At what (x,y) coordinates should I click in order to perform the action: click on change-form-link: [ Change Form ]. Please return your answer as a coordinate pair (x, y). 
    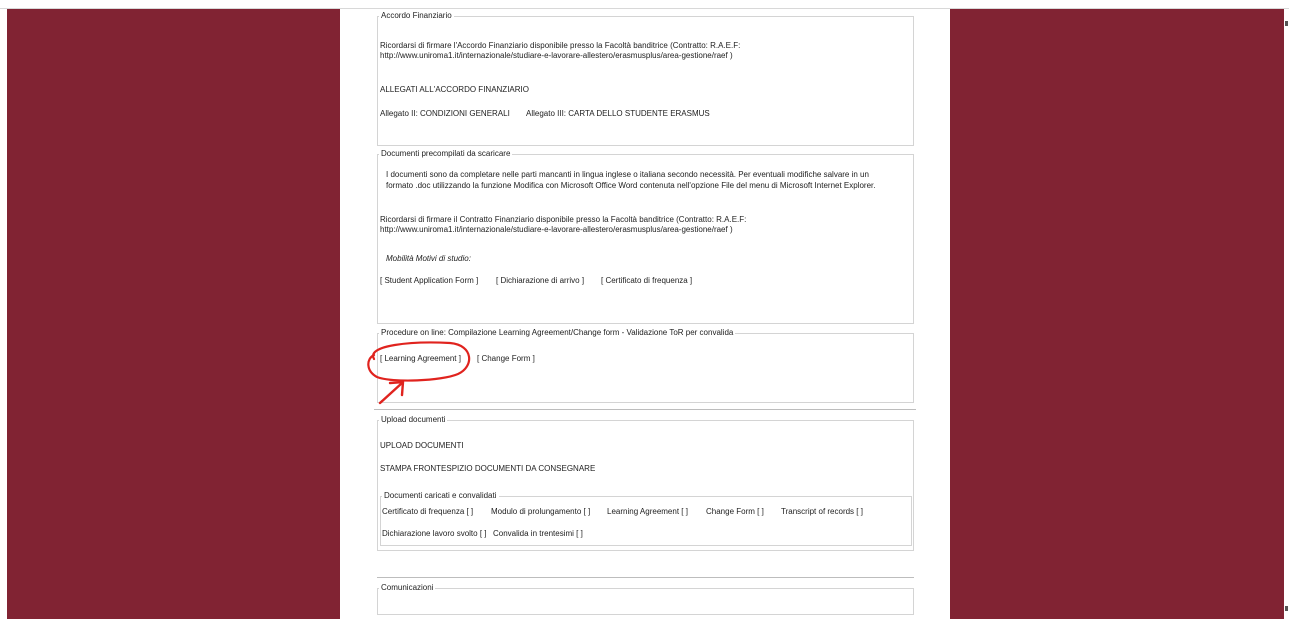
    Looking at the image, I should click on (506, 358).